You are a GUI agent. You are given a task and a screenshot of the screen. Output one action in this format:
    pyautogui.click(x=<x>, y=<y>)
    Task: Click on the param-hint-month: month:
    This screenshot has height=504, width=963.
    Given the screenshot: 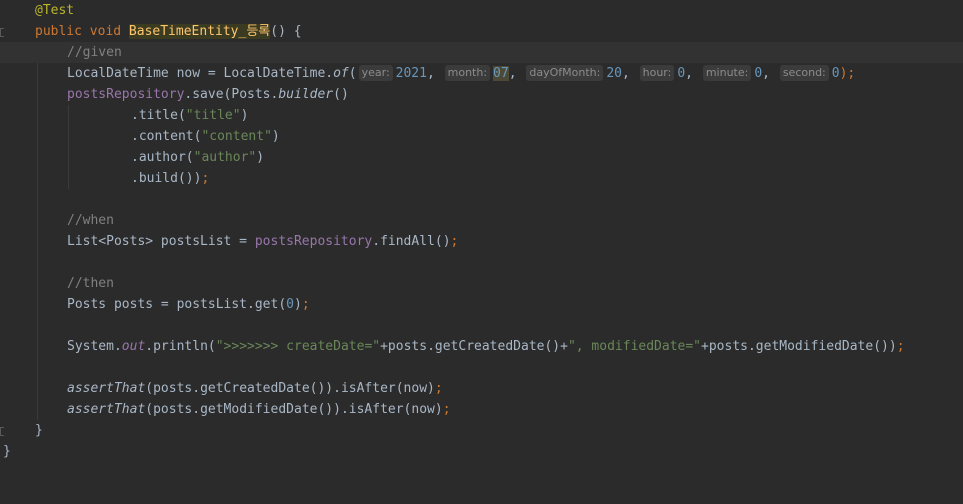 What is the action you would take?
    pyautogui.click(x=467, y=73)
    